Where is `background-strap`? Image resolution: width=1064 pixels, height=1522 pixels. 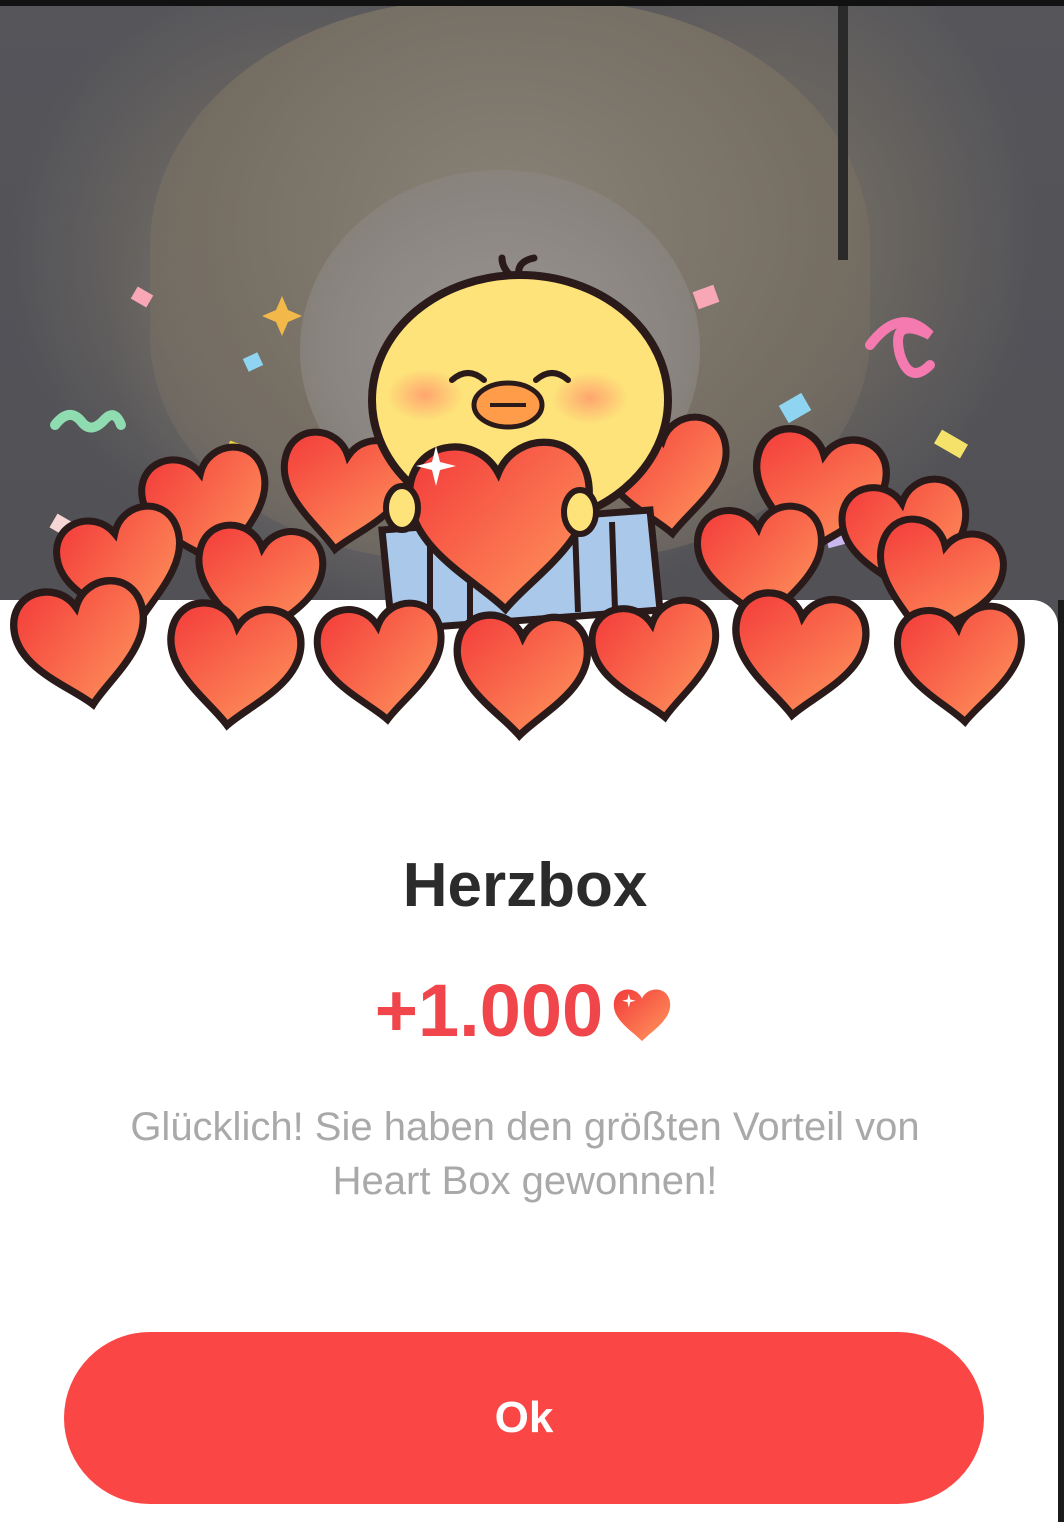
background-strap is located at coordinates (843, 130).